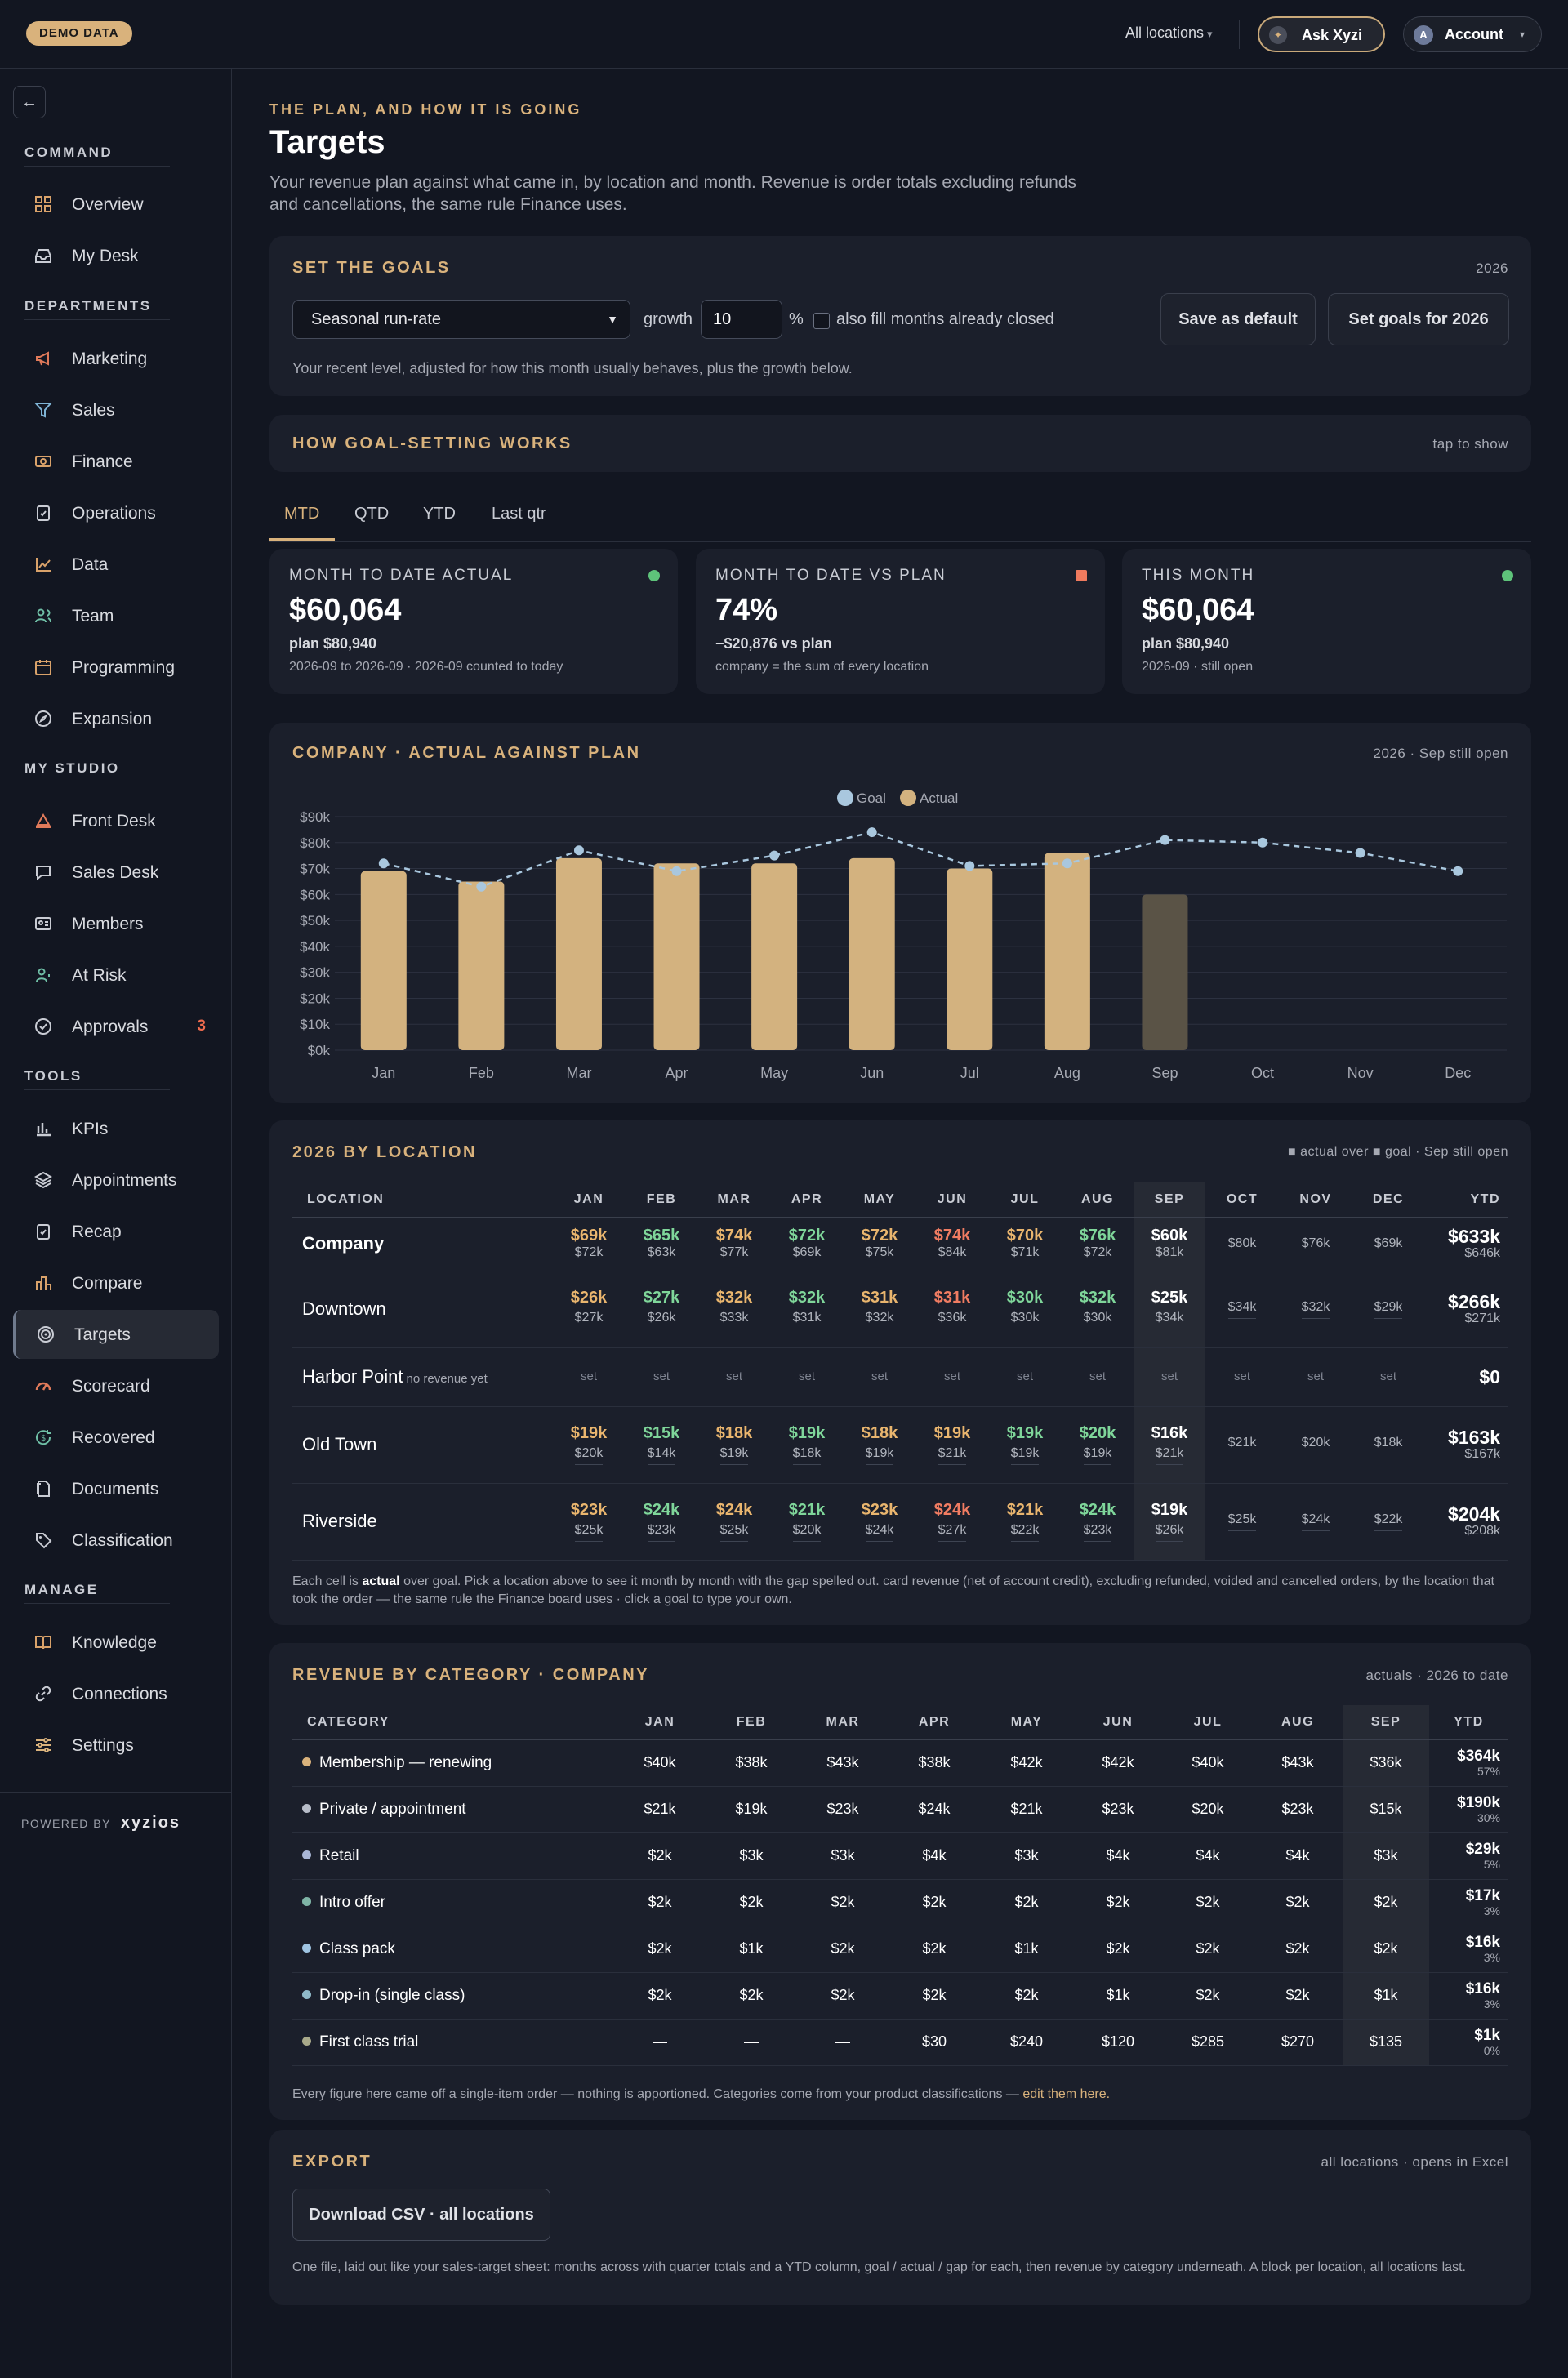 The image size is (1568, 2378). Describe the element at coordinates (116, 1231) in the screenshot. I see `sidebar-item-recap: Recap` at that location.